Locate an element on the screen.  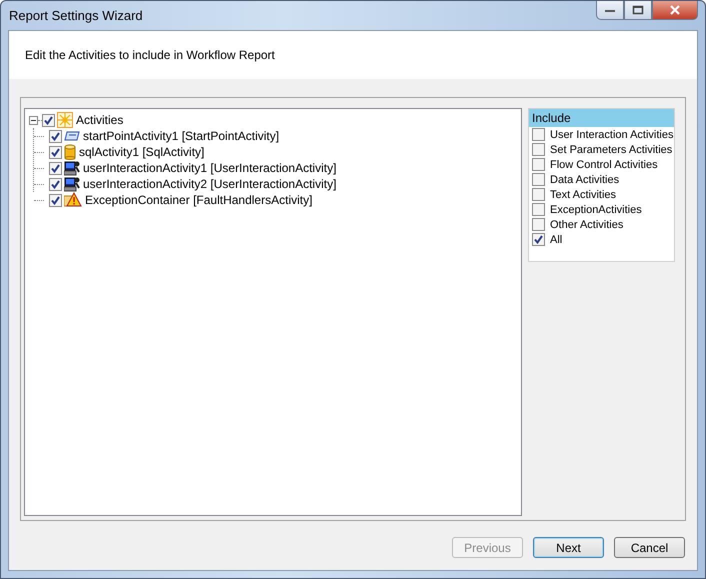
close-icon is located at coordinates (675, 10).